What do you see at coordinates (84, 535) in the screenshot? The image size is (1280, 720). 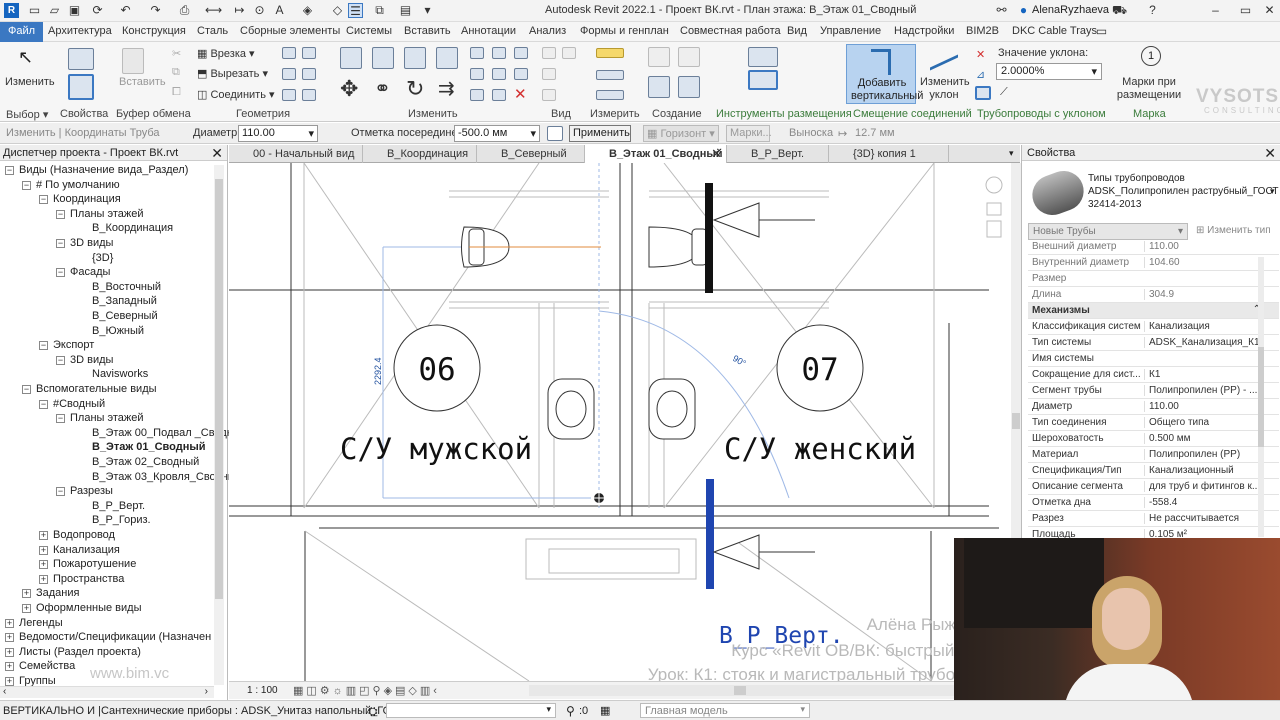 I see `tree-item: Водопровод` at bounding box center [84, 535].